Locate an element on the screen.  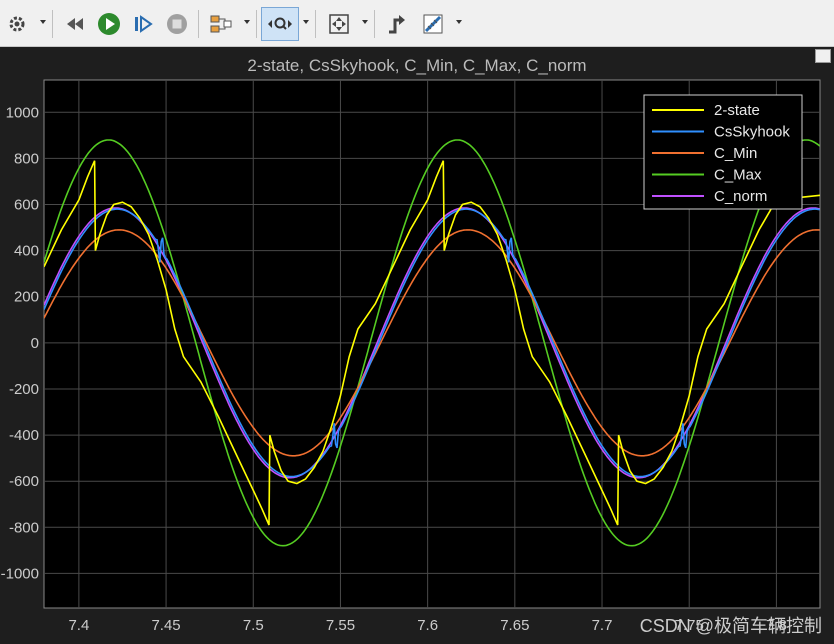
x-tick-label: 7.4 is located at coordinates (78, 625).